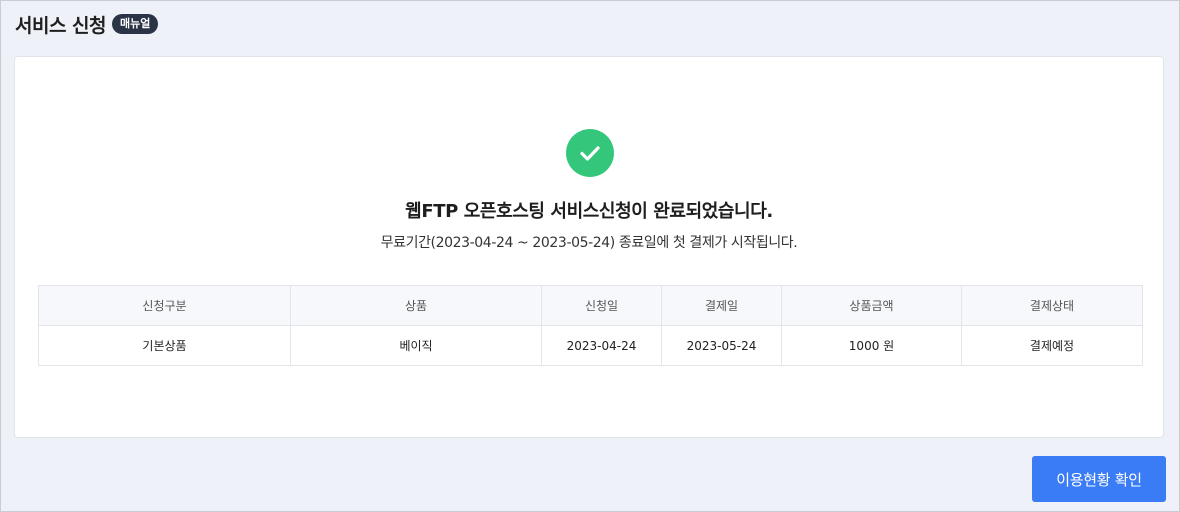  I want to click on column-header-payment-status: 결제상태, so click(1052, 305).